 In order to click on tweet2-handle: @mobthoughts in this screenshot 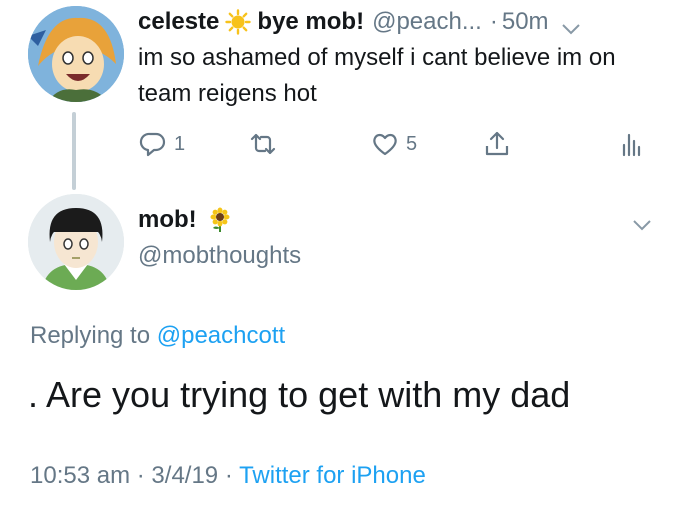, I will do `click(219, 256)`.